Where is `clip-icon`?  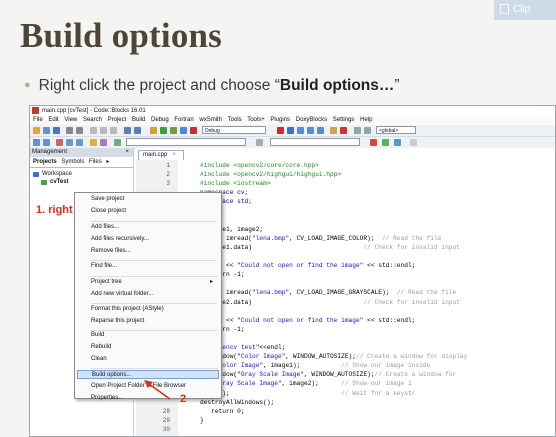 clip-icon is located at coordinates (504, 9).